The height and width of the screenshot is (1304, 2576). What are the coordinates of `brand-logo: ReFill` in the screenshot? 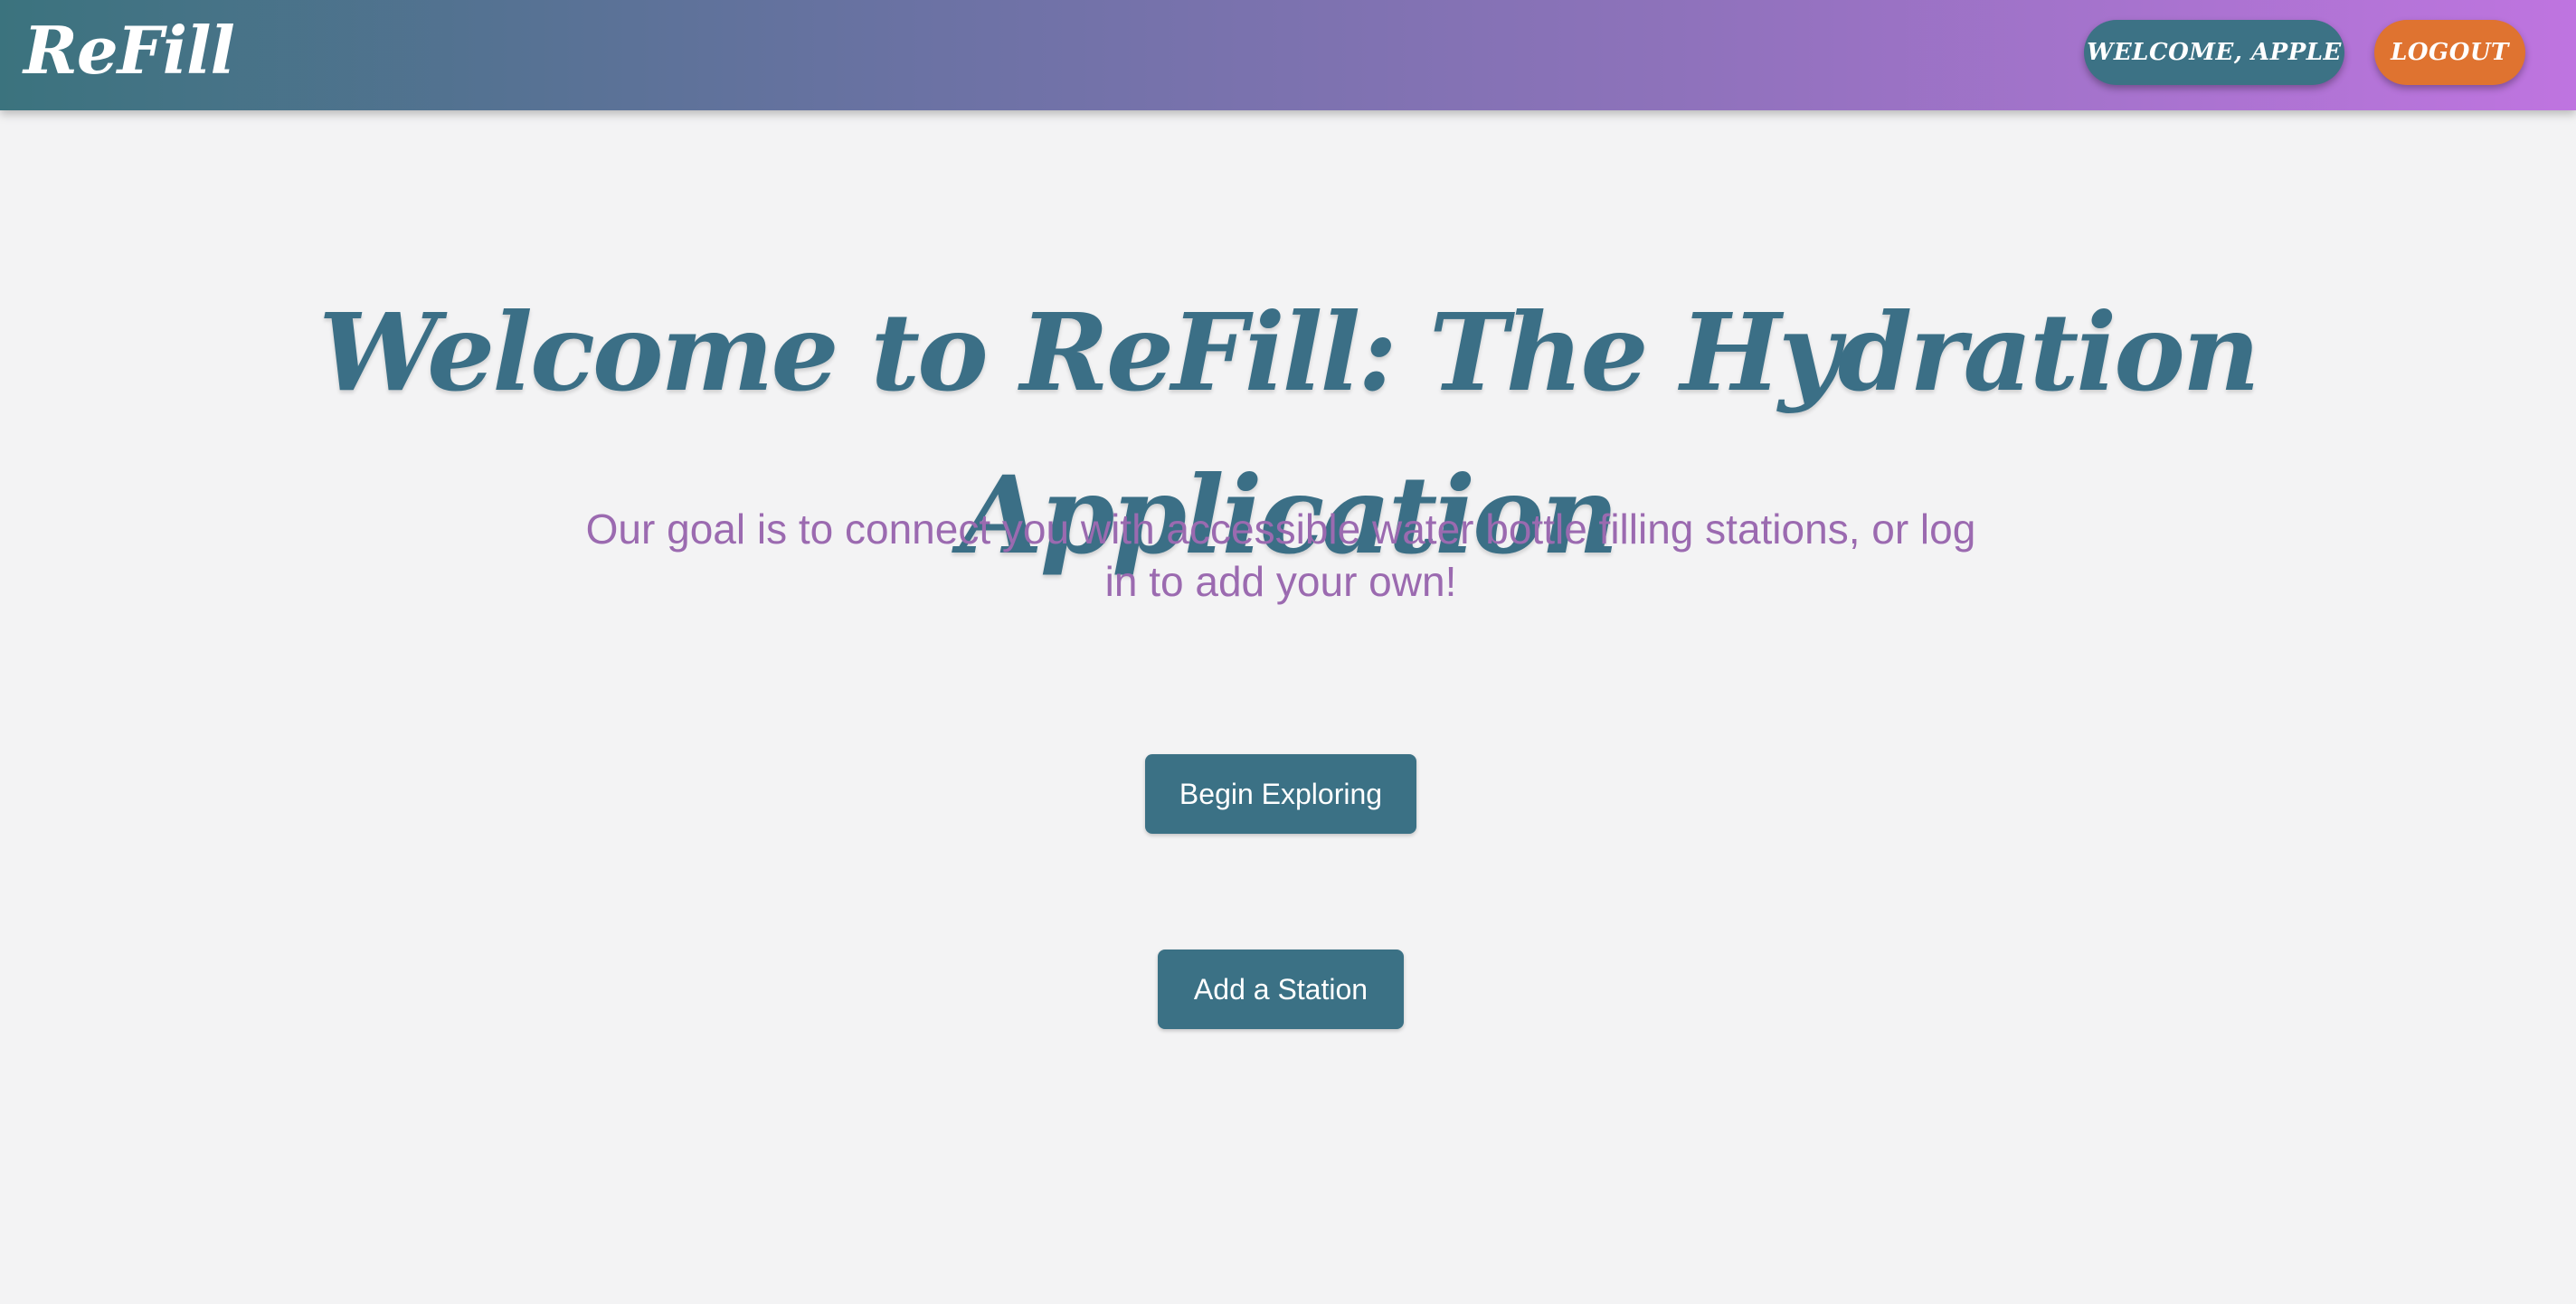 It's located at (130, 50).